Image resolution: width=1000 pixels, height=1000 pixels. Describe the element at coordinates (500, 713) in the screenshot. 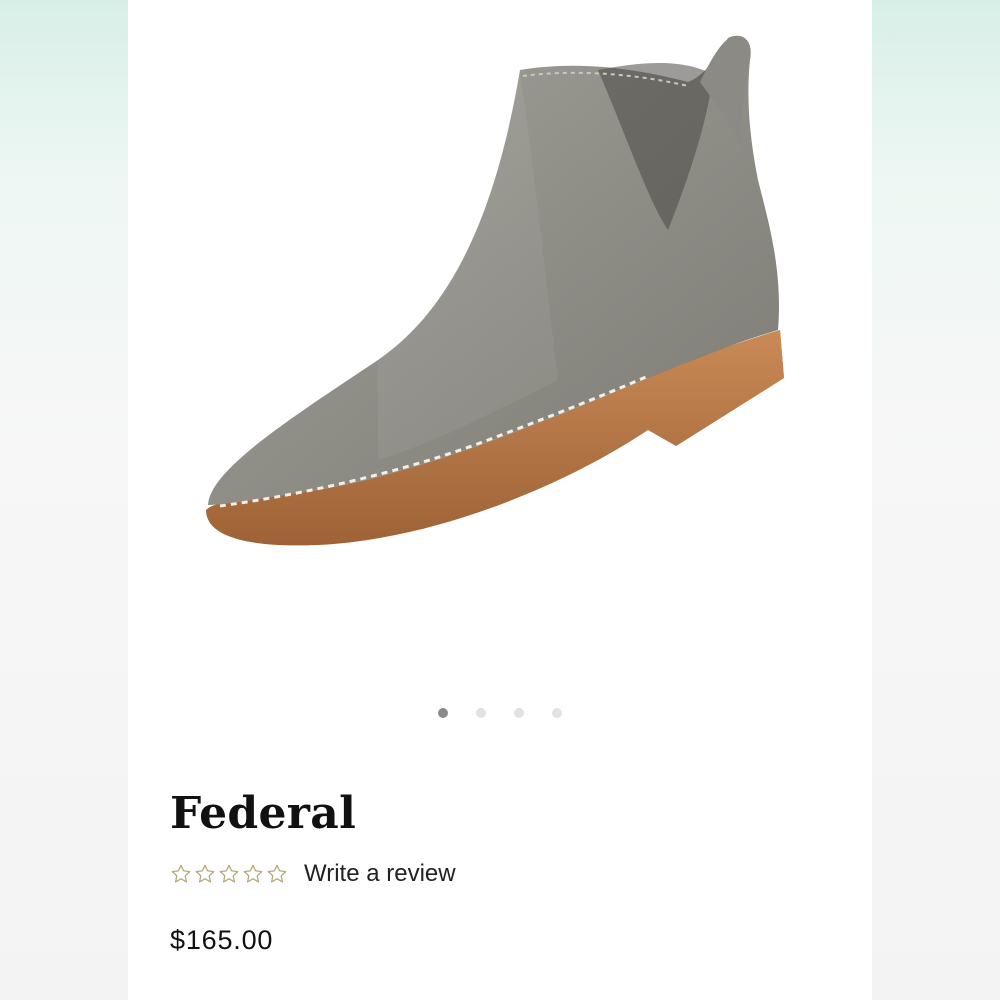

I see `image-carousel-dots` at that location.